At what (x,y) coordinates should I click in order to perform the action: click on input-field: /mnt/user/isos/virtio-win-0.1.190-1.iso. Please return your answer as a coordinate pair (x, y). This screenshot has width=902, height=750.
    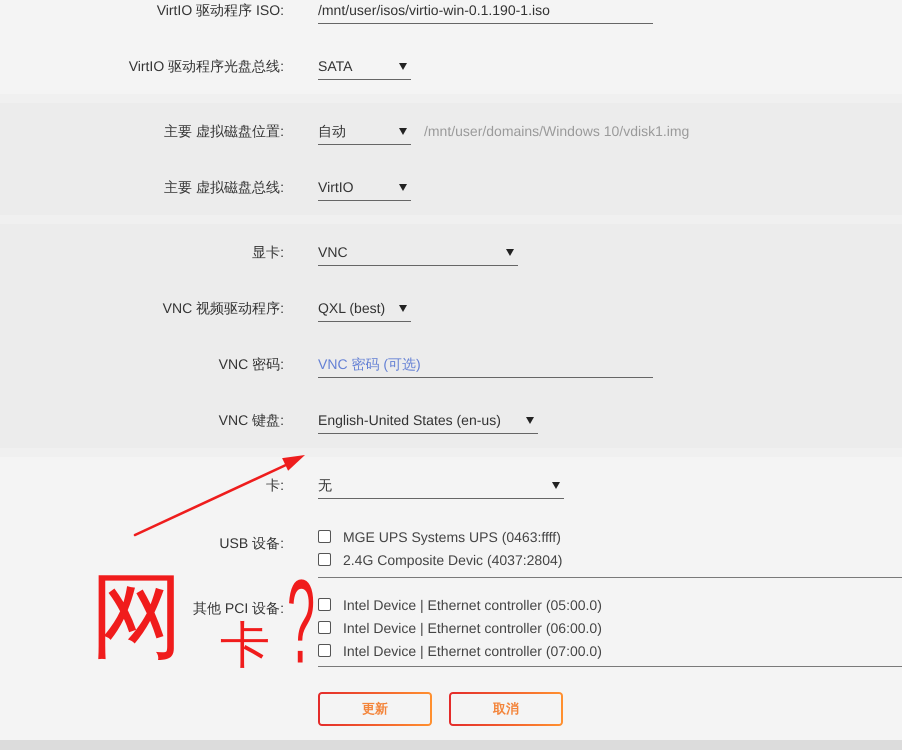
    Looking at the image, I should click on (485, 12).